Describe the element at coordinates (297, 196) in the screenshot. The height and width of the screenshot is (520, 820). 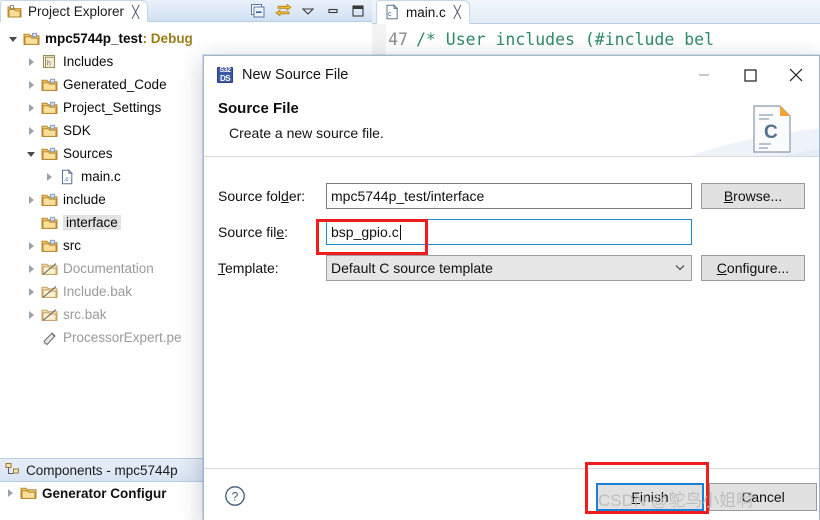
I see `source-folder-label-tail: er:` at that location.